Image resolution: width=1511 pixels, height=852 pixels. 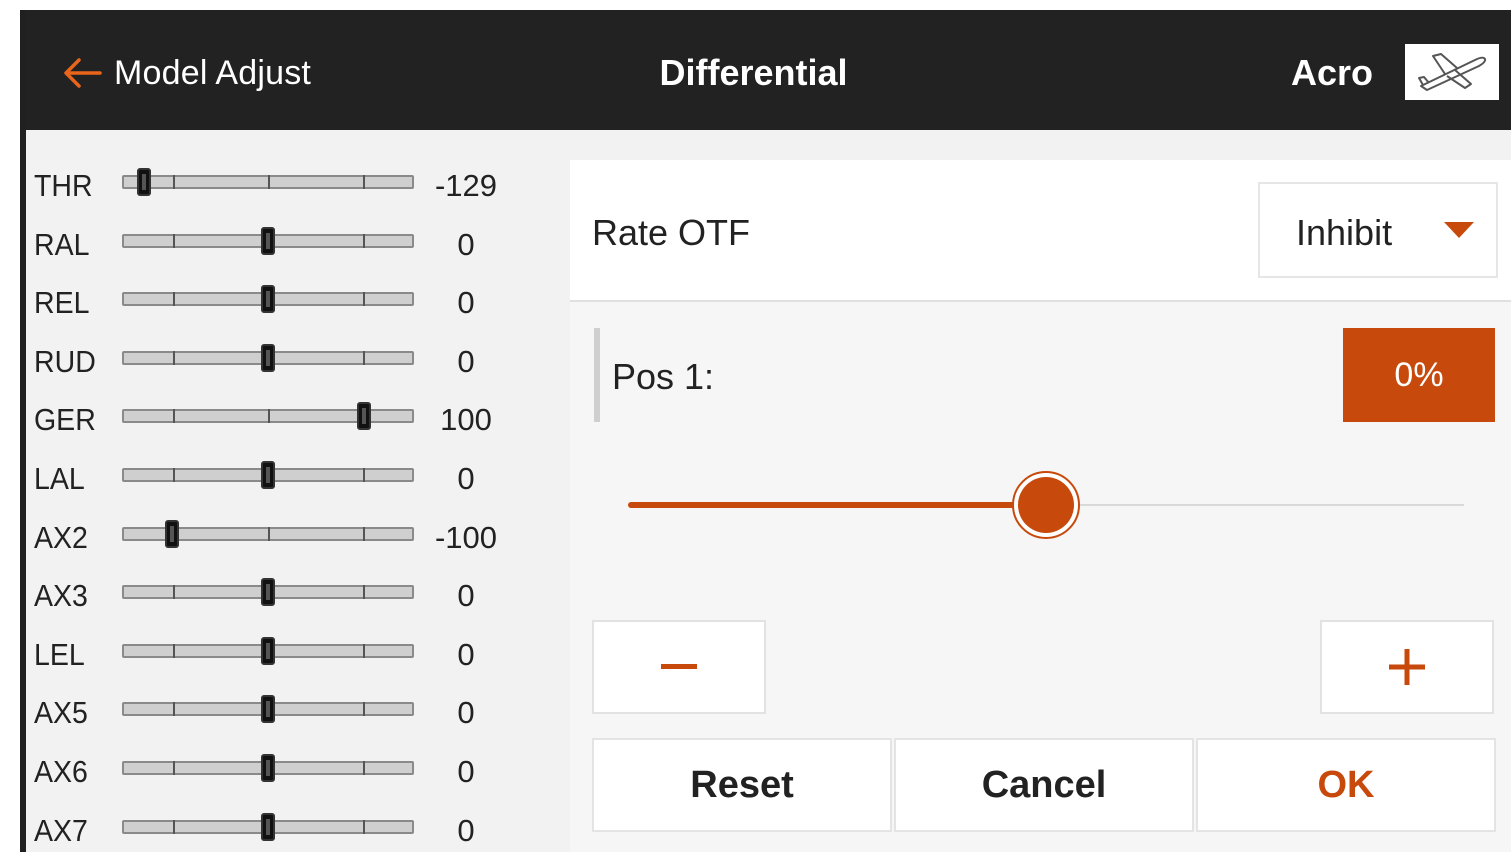 I want to click on channel-row: AX3 0, so click(x=296, y=597).